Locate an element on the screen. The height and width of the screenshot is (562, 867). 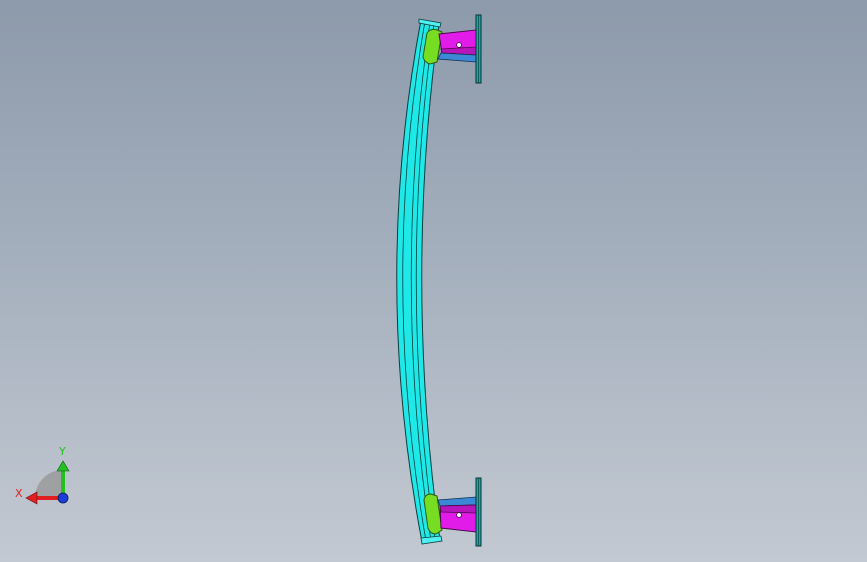
top-gusset is located at coordinates (457, 57).